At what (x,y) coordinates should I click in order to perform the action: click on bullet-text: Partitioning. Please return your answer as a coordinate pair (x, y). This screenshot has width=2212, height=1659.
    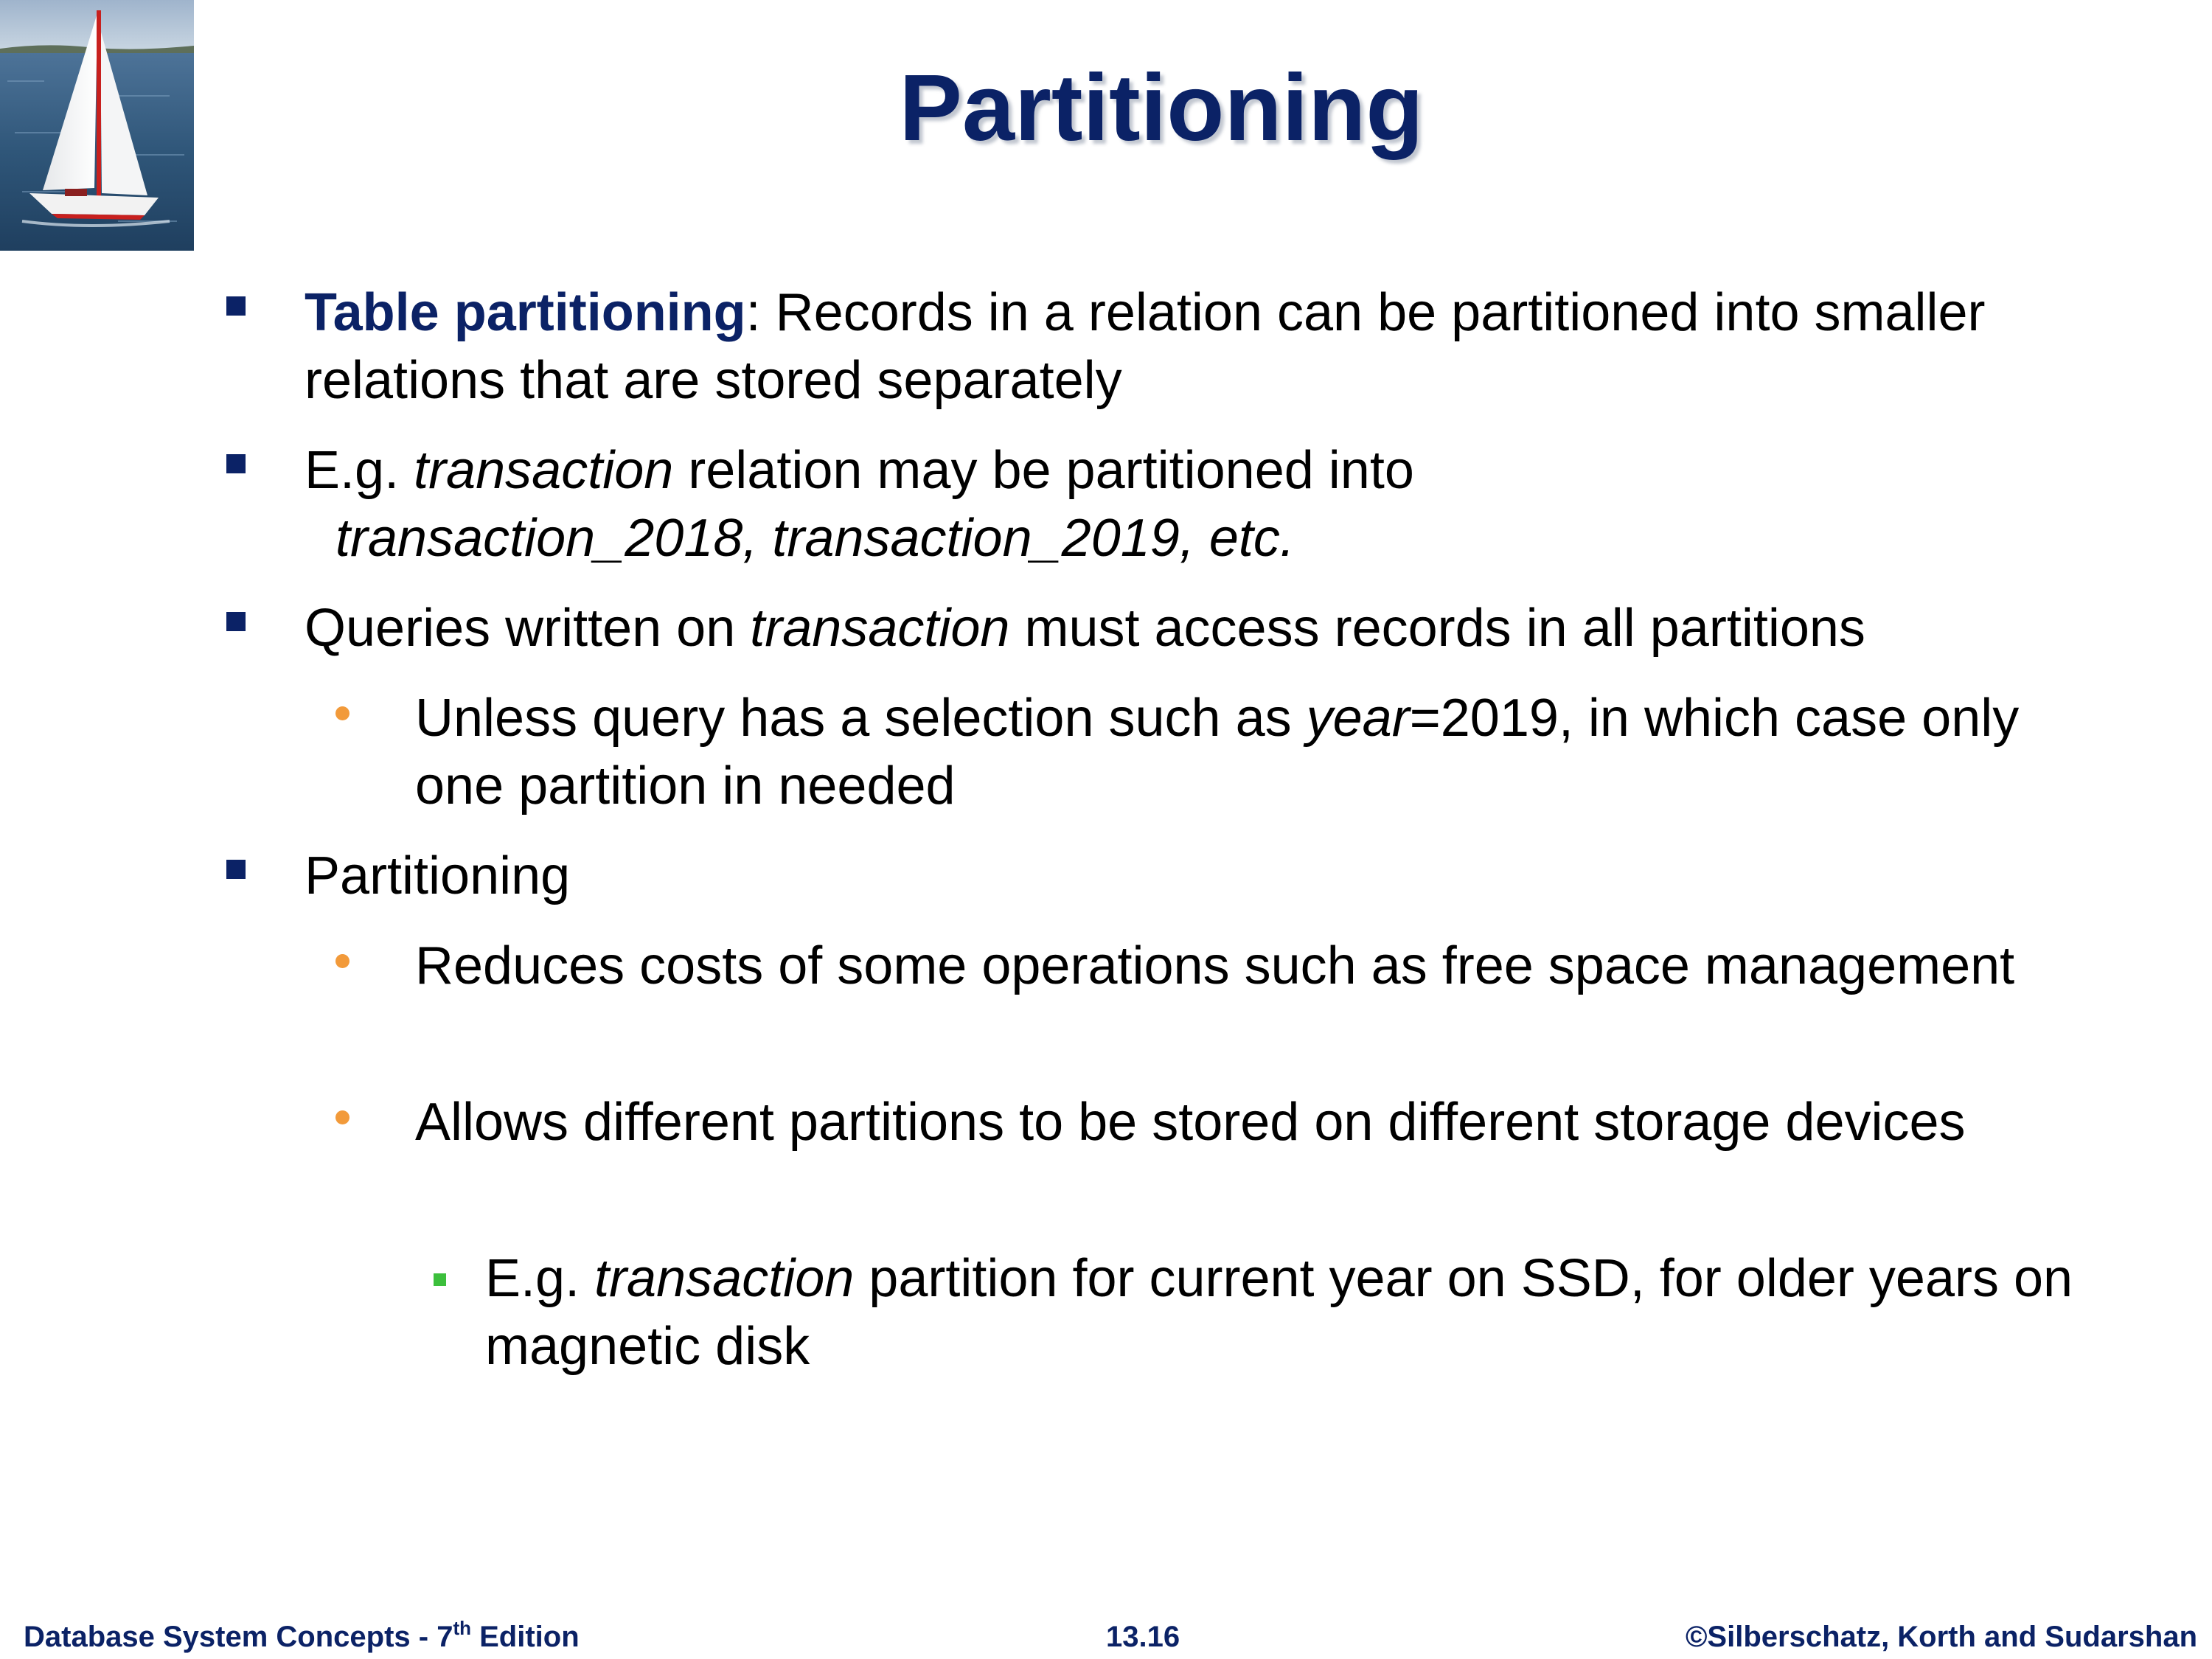
    Looking at the image, I should click on (438, 875).